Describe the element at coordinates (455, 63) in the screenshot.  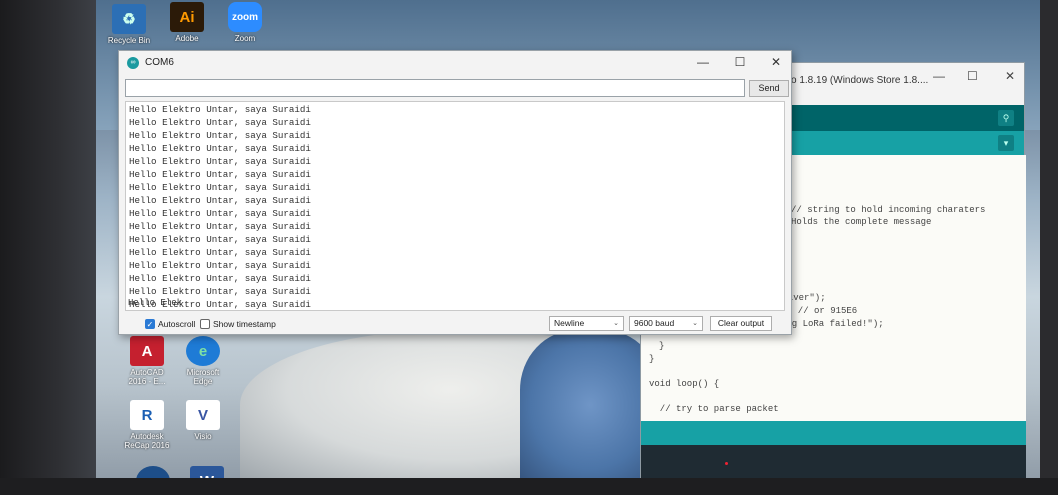
I see `serial-titlebar: ∞ COM6 — ☐ ✕` at that location.